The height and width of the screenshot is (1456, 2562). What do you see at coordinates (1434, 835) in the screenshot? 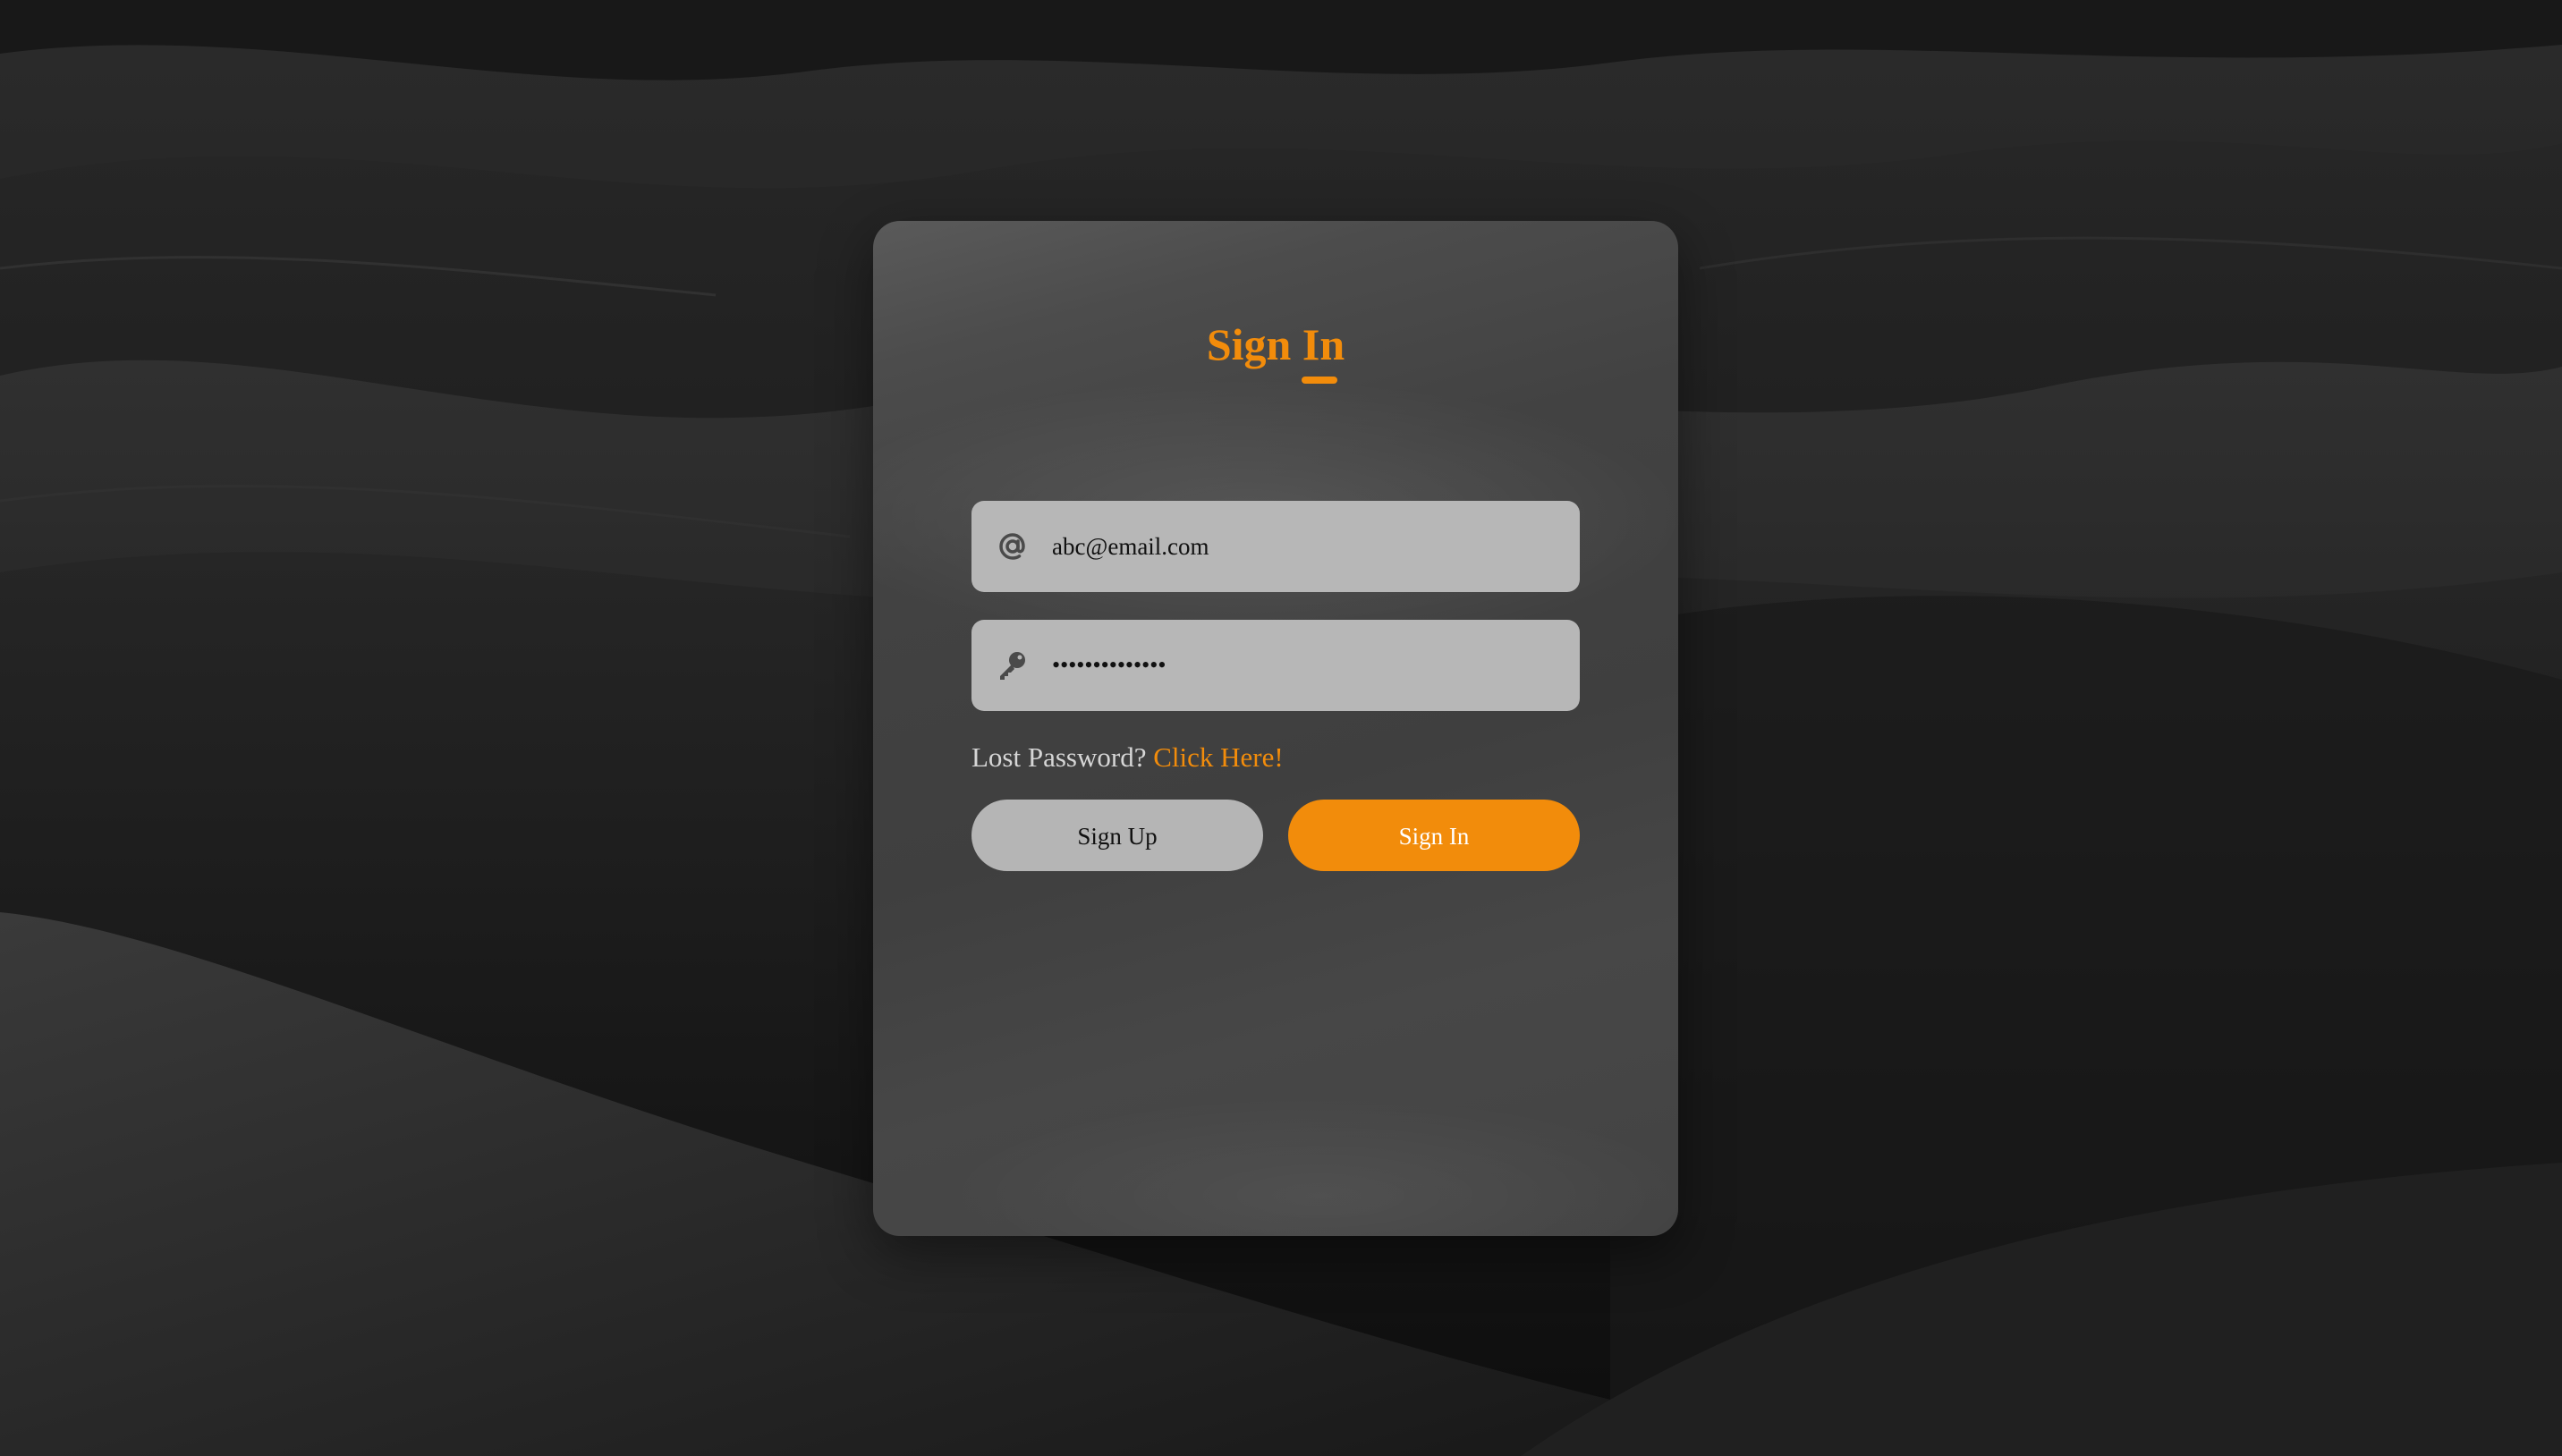
I see `sign-in-button: Sign In` at bounding box center [1434, 835].